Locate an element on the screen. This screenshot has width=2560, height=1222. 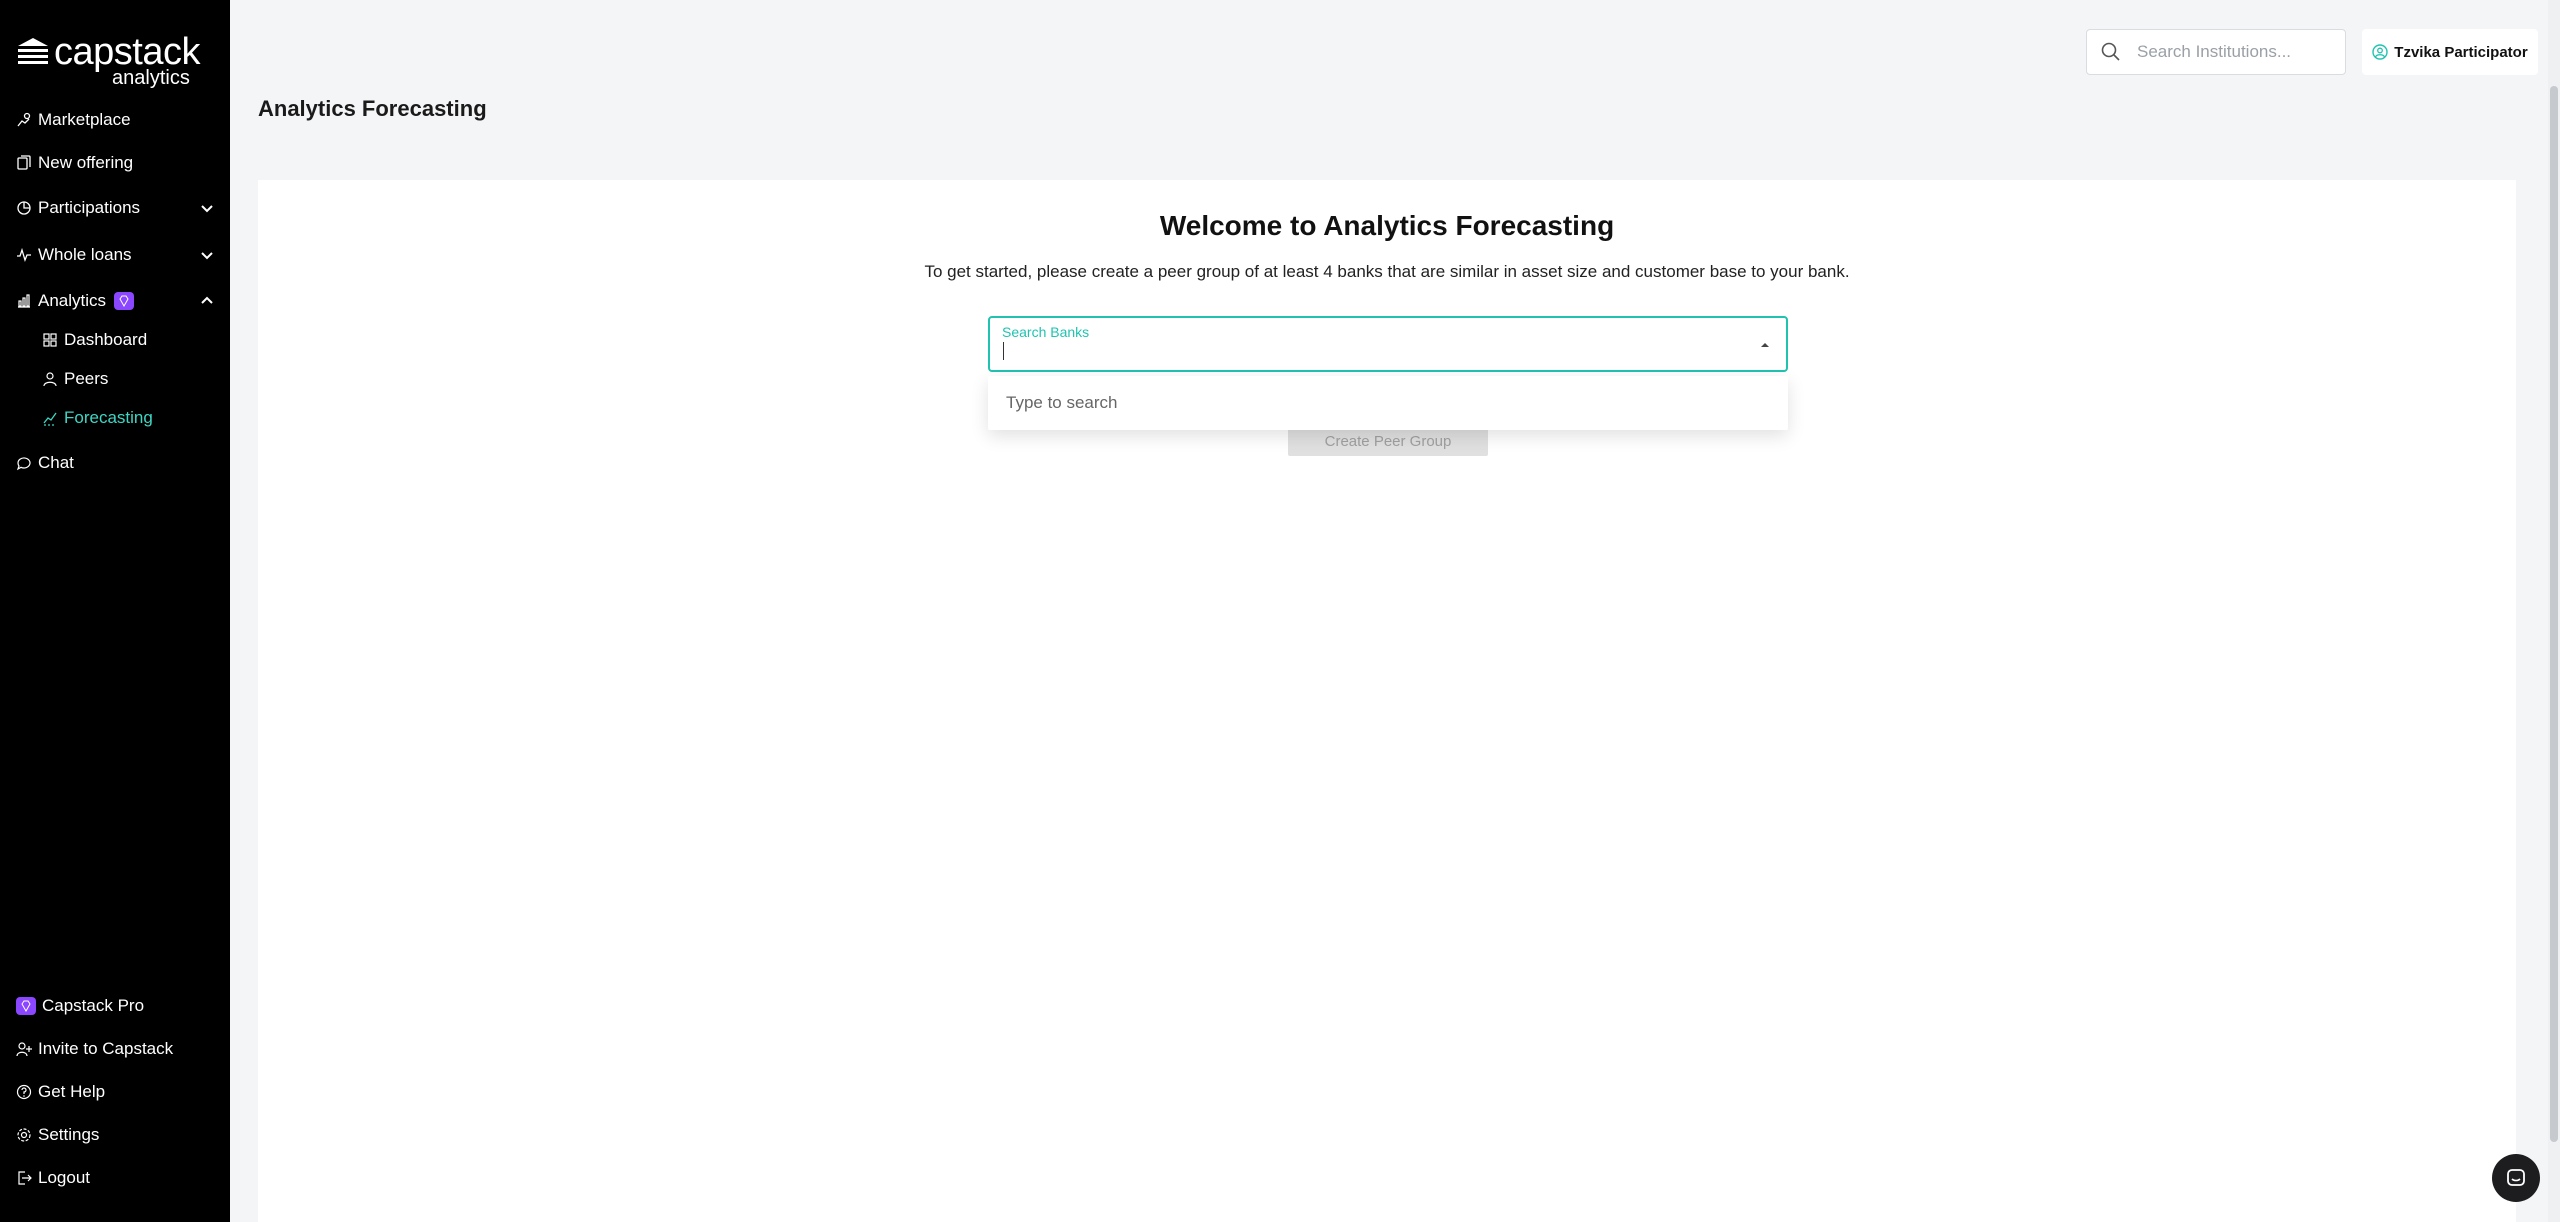
brand-sub: analytics is located at coordinates (151, 78).